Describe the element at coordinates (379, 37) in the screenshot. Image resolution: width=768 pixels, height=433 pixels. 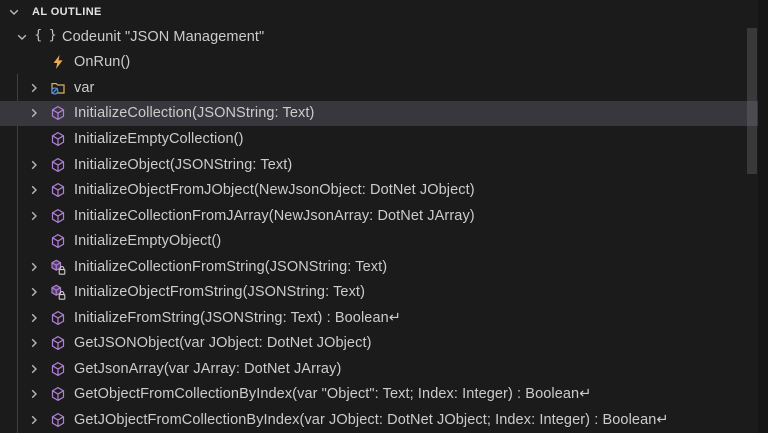
I see `outline-row: { } Codeunit "JSON Management"` at that location.